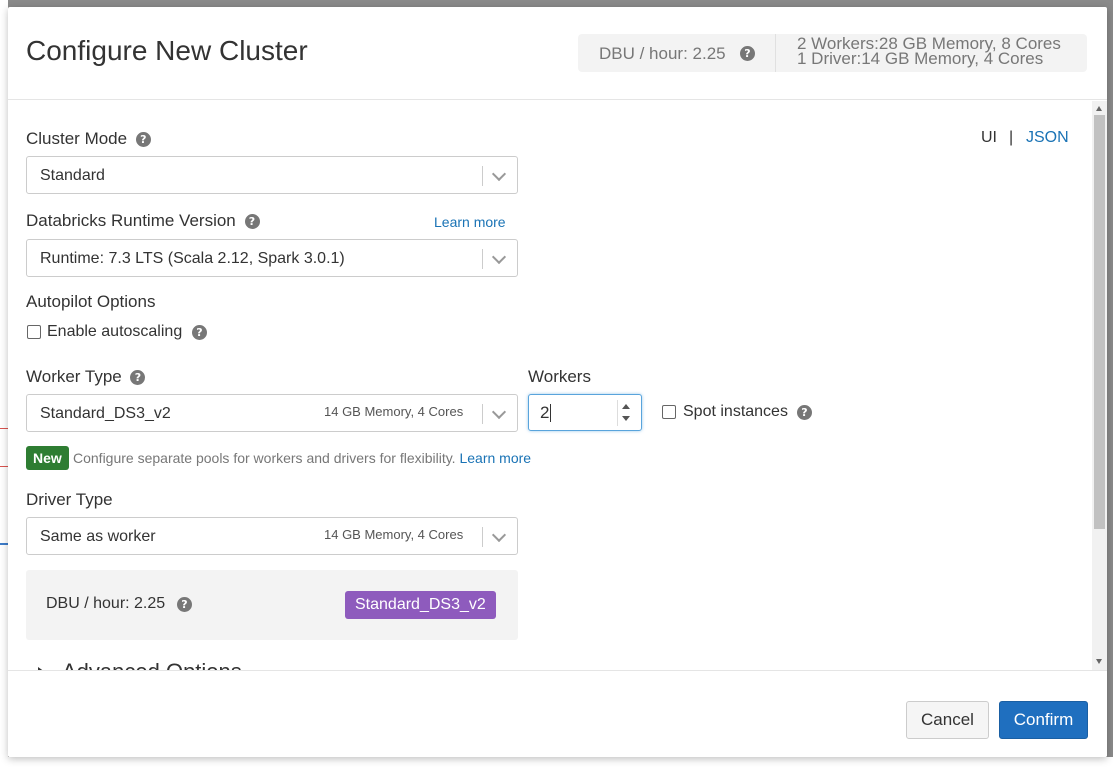 This screenshot has width=1113, height=767. Describe the element at coordinates (1043, 720) in the screenshot. I see `confirm-button: Confirm` at that location.